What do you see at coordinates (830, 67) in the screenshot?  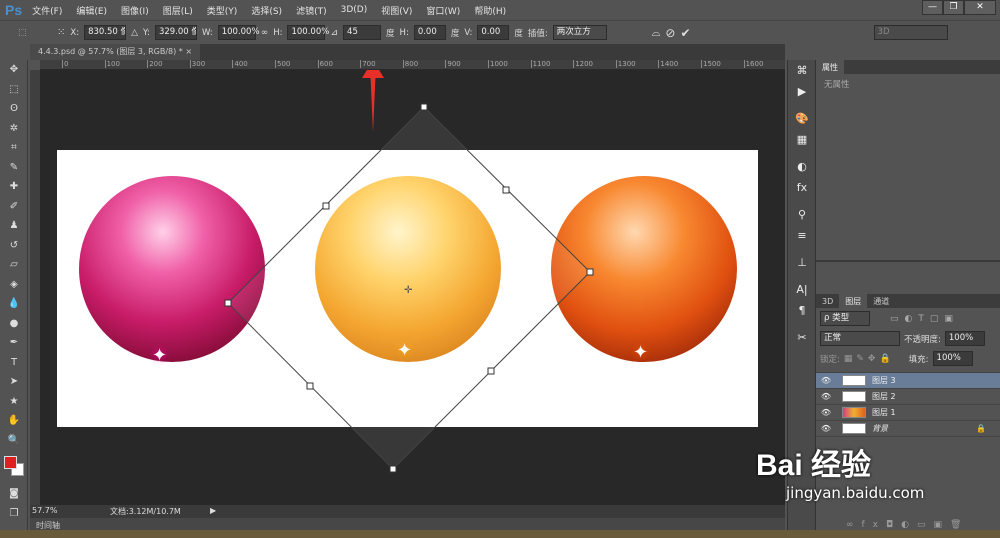 I see `properties-tab: 属性` at bounding box center [830, 67].